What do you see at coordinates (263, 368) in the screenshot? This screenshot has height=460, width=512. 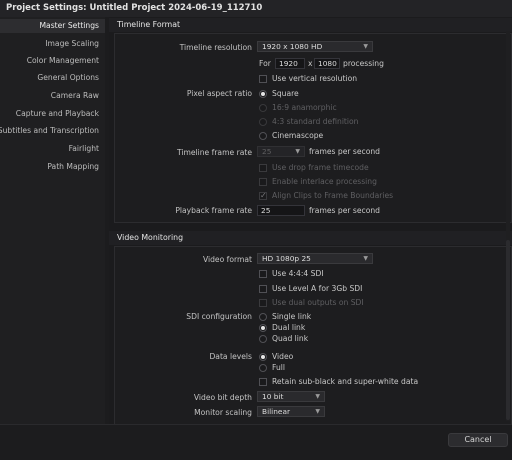 I see `data-levels-full-radio` at bounding box center [263, 368].